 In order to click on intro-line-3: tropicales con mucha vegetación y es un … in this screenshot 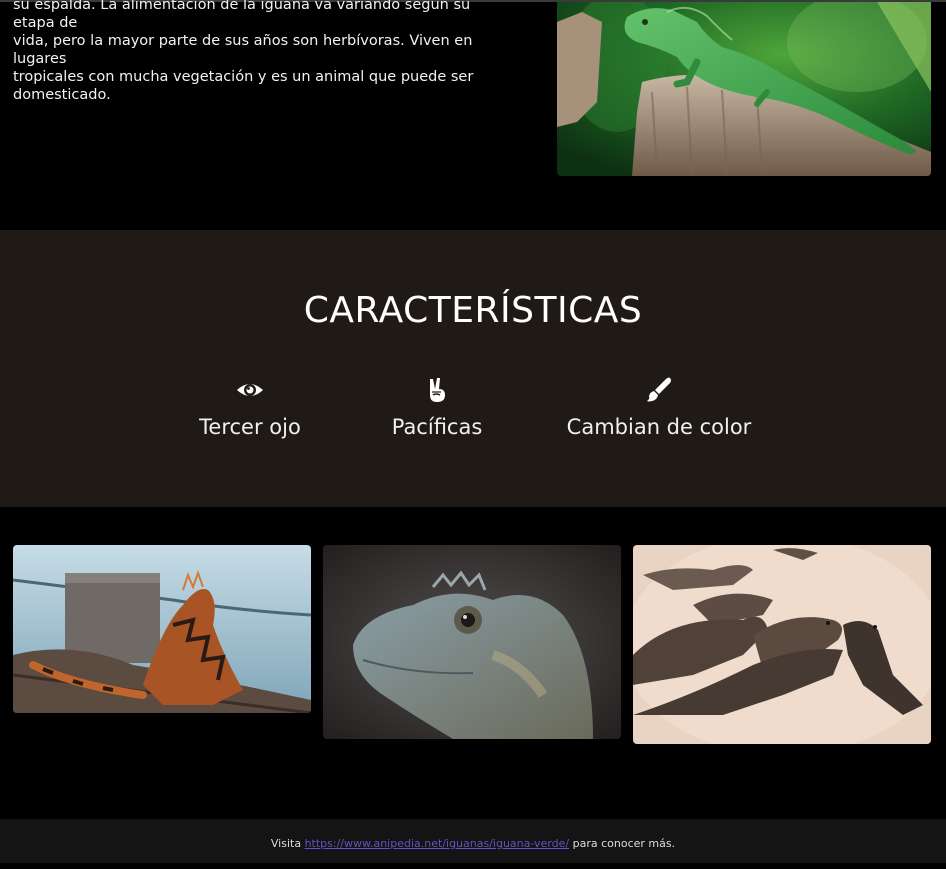, I will do `click(243, 77)`.